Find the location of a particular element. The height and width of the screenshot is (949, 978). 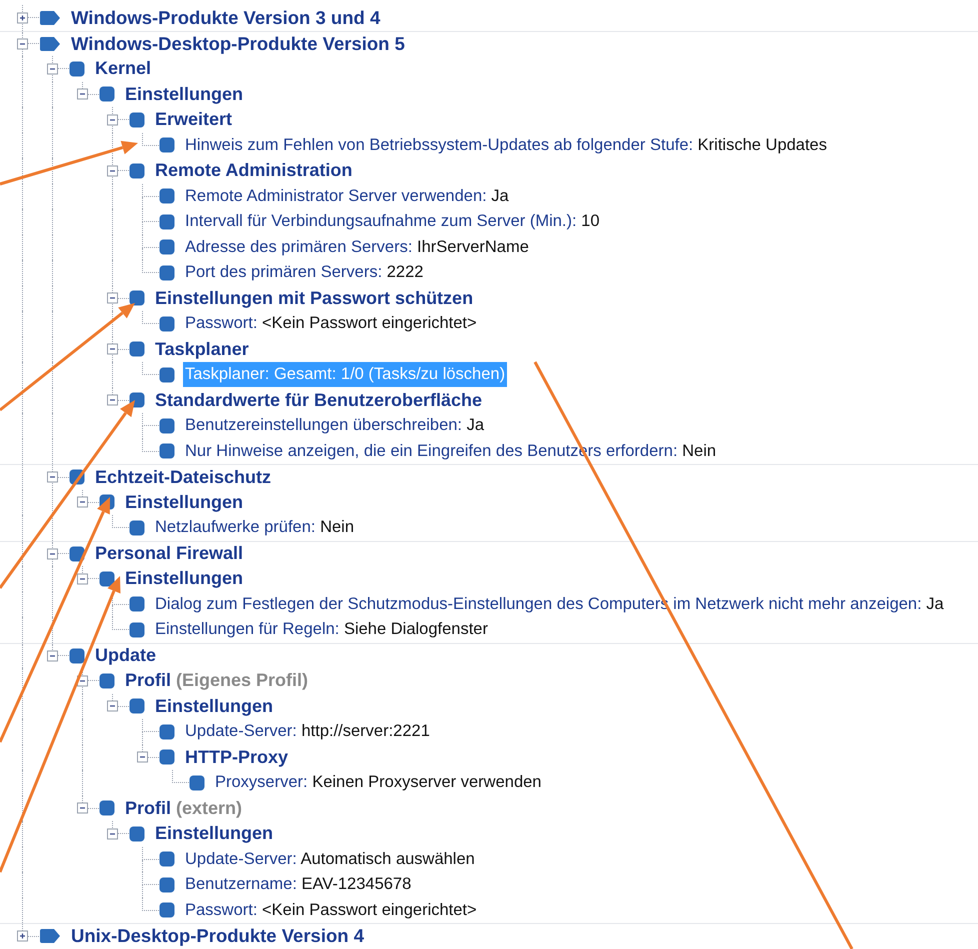

tree-item-label: HTTP-Proxy is located at coordinates (236, 757).